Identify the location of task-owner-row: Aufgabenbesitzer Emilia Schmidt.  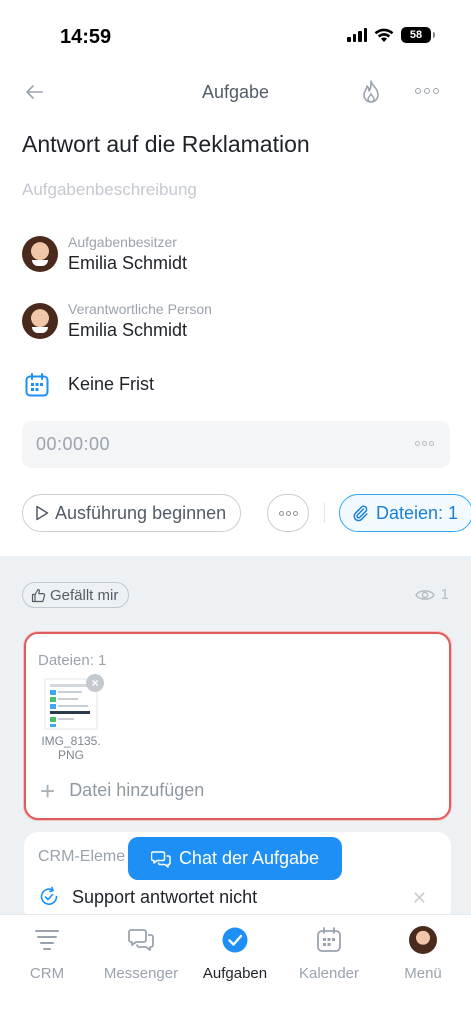
(232, 256).